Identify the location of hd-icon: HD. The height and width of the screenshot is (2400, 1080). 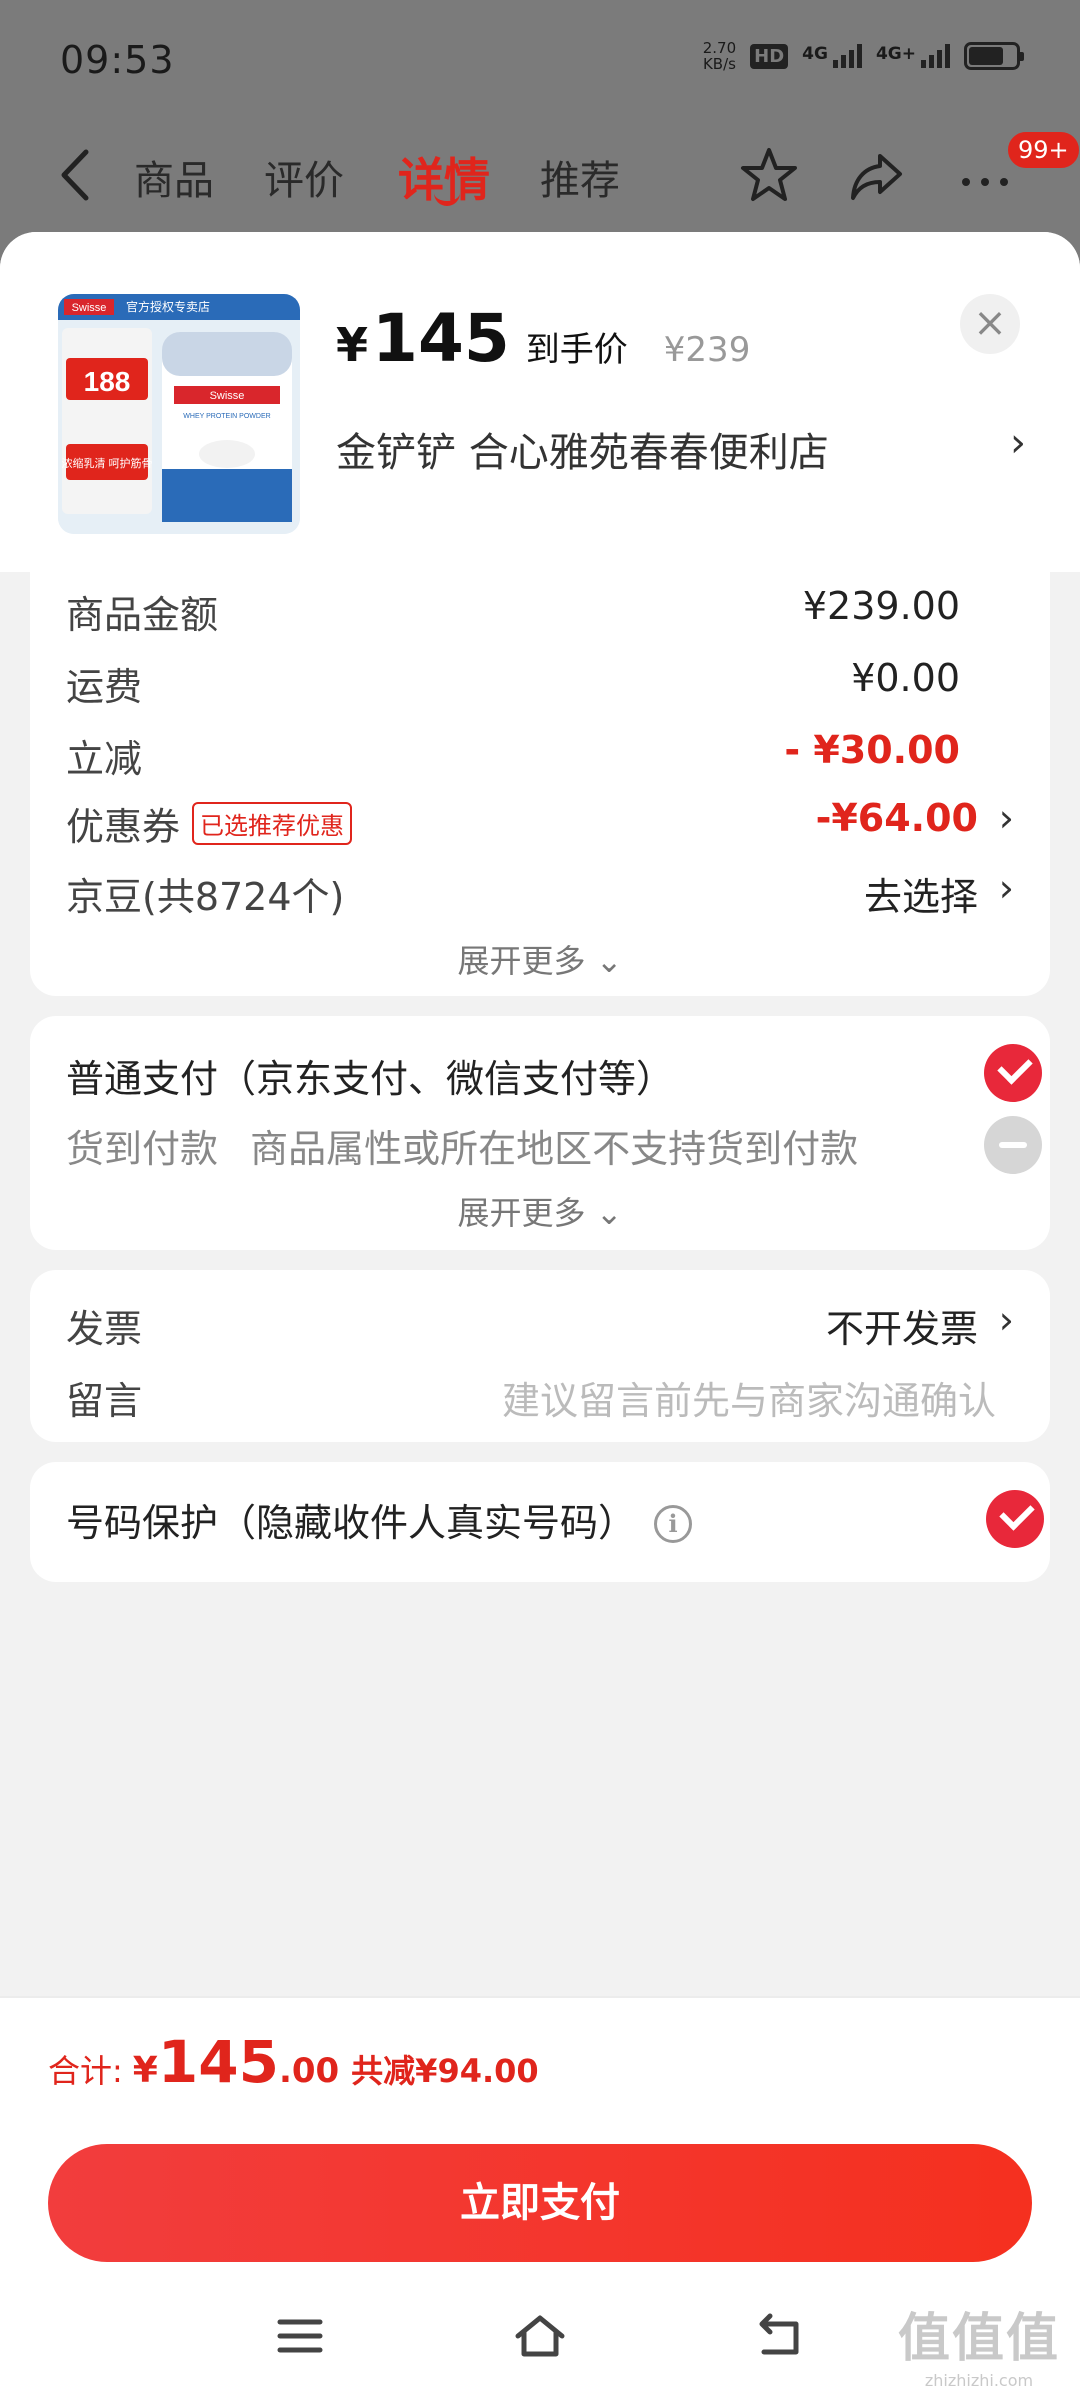
(769, 56).